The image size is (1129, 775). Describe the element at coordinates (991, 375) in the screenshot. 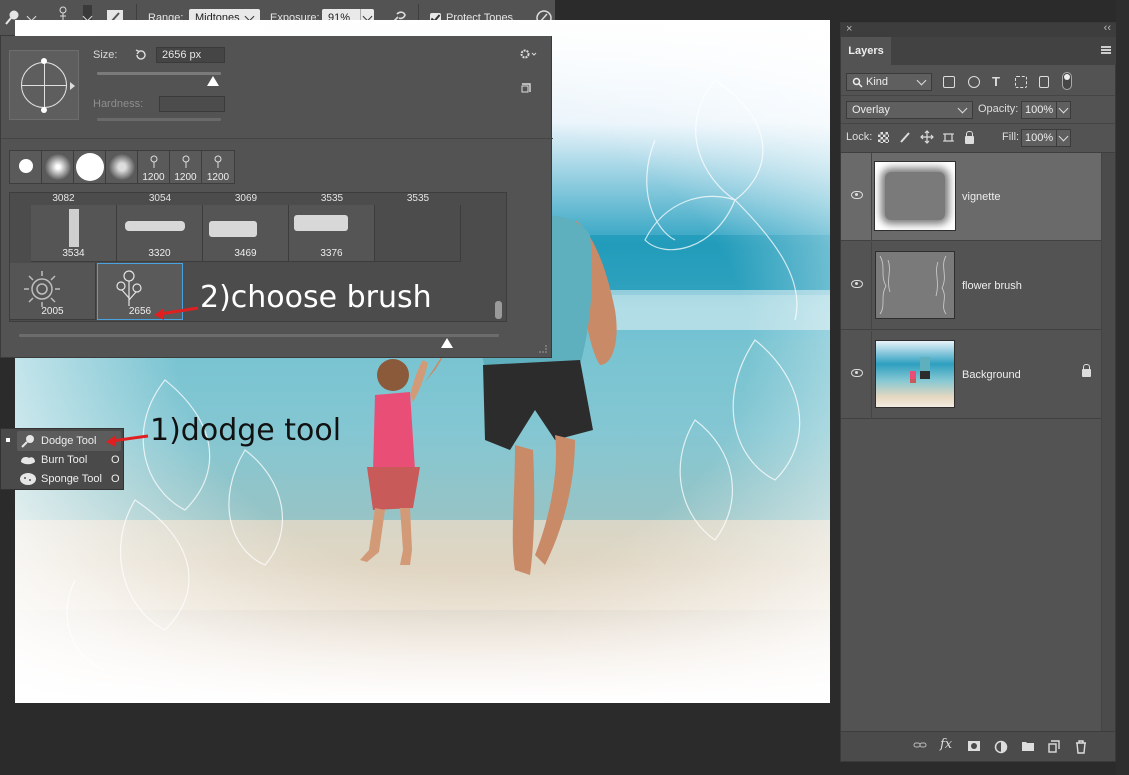

I see `layer-name: Background` at that location.